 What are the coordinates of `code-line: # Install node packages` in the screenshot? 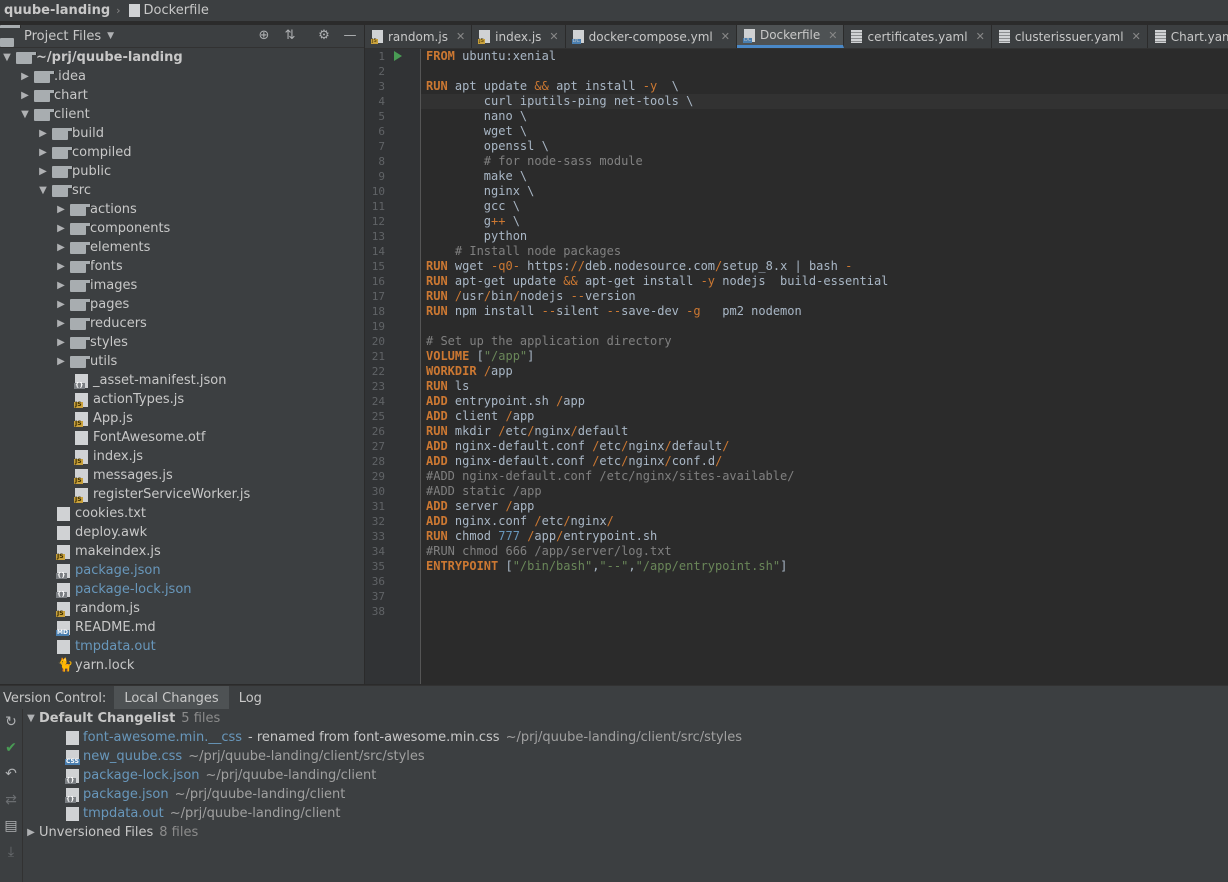 It's located at (824, 251).